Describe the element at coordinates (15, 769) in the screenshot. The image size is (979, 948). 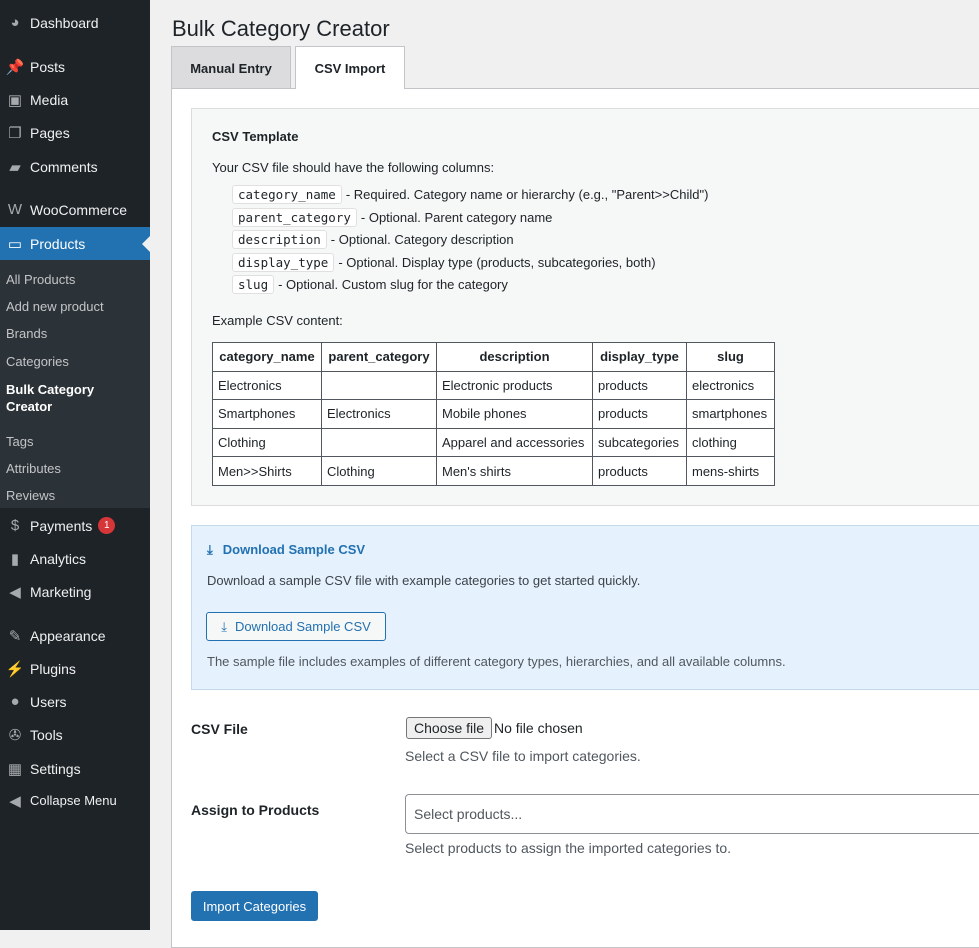
I see `settings-icon: ▦` at that location.